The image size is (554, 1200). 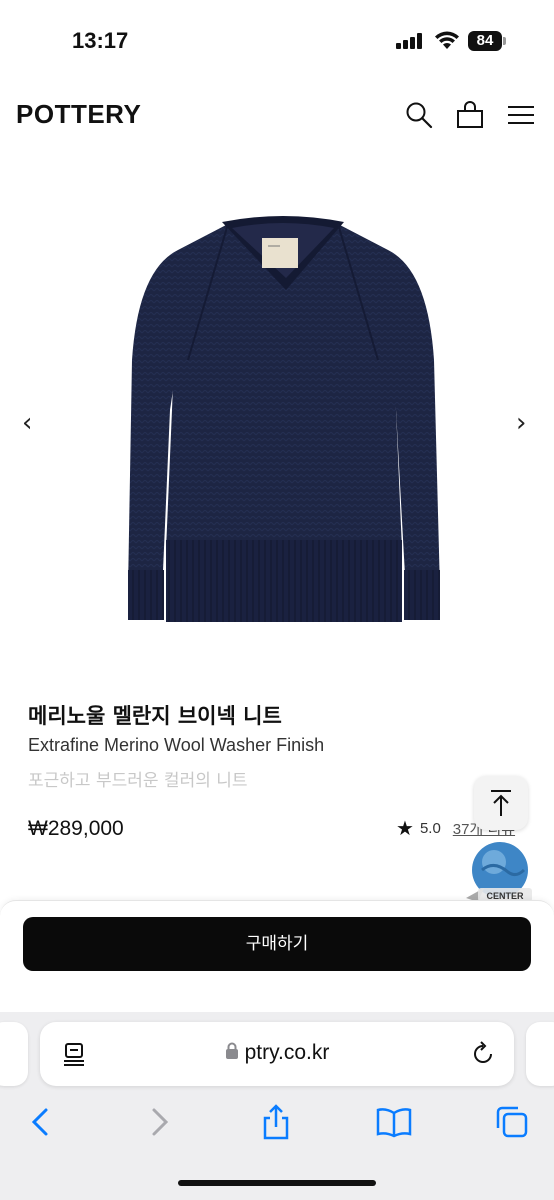 What do you see at coordinates (160, 1122) in the screenshot?
I see `forward-icon` at bounding box center [160, 1122].